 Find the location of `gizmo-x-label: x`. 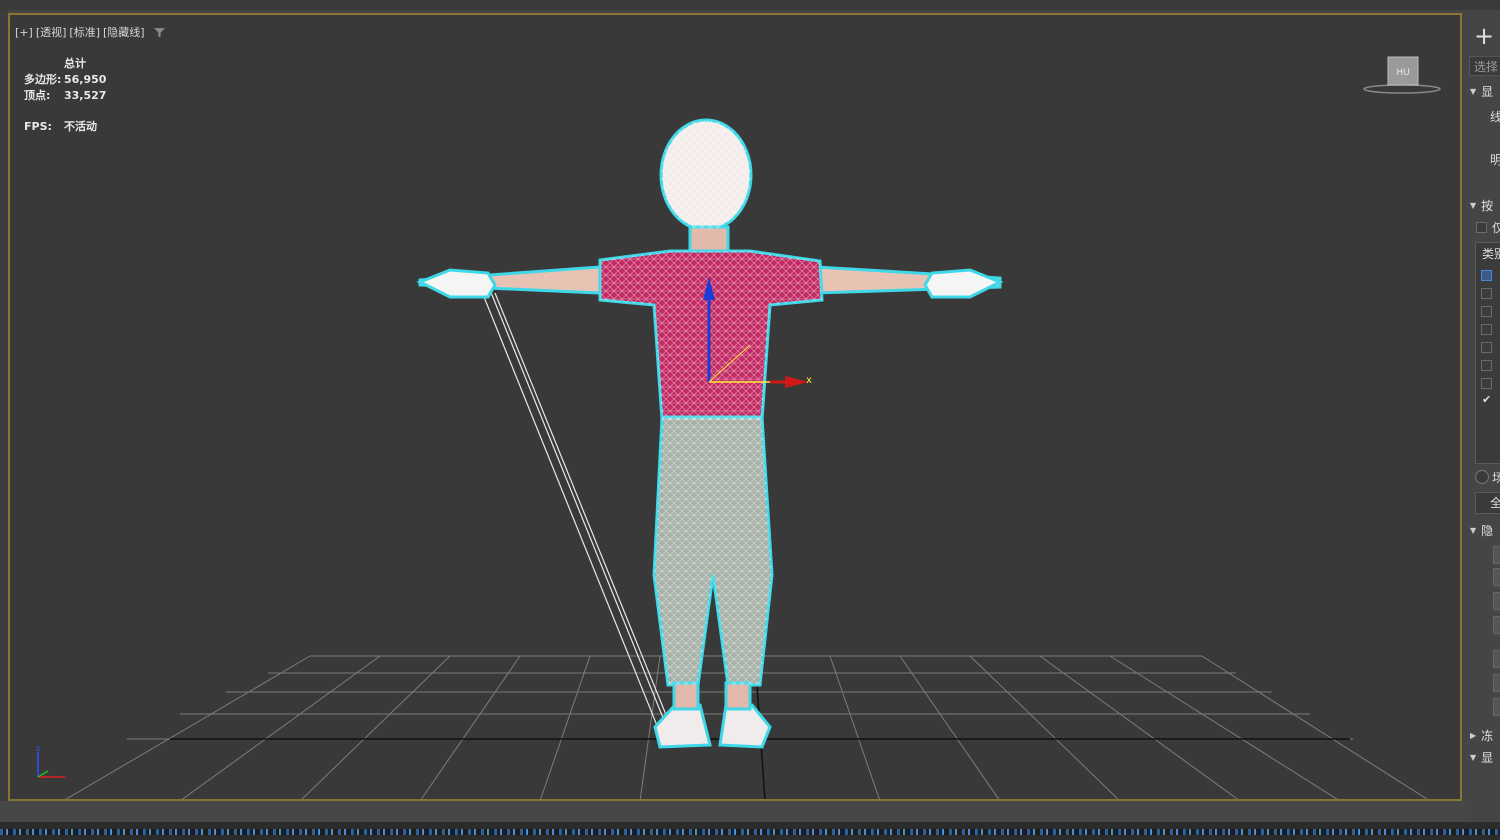

gizmo-x-label: x is located at coordinates (809, 380).